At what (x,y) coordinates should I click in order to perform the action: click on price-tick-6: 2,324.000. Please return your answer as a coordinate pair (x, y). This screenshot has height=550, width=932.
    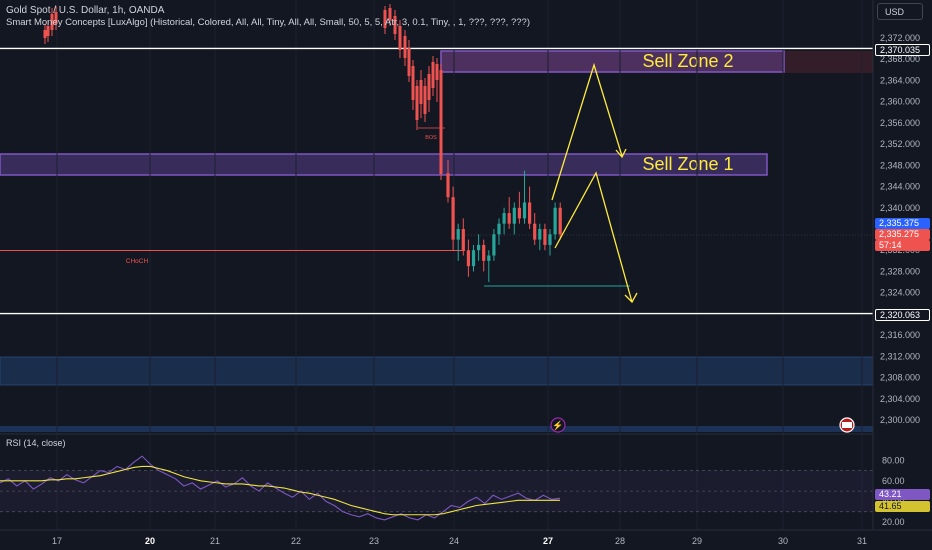
    Looking at the image, I should click on (900, 293).